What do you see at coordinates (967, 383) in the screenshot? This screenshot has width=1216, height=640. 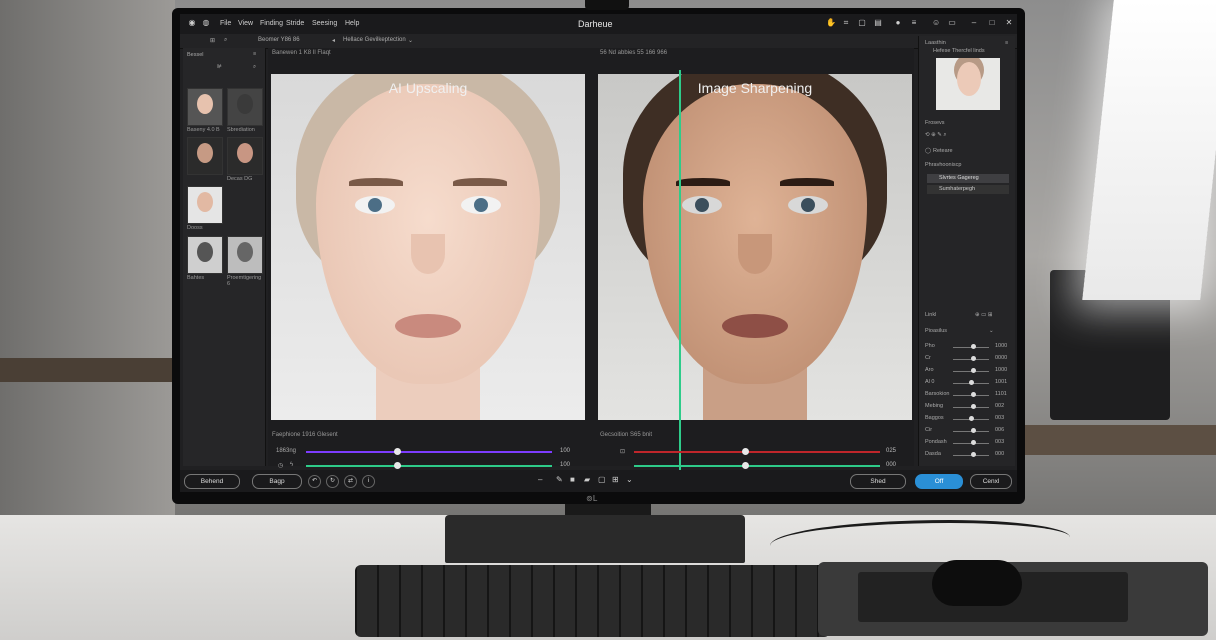 I see `adjustment-row: Al 0 1001` at bounding box center [967, 383].